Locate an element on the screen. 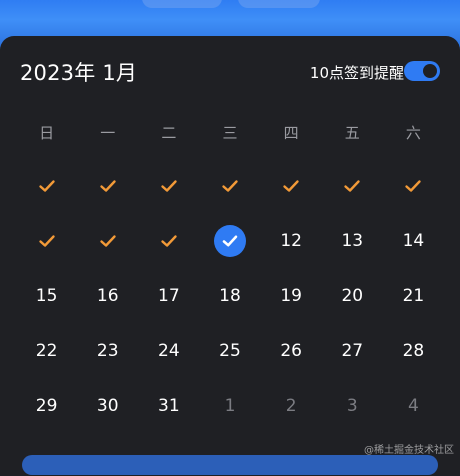 The width and height of the screenshot is (460, 476). day-number: 22 is located at coordinates (46, 350).